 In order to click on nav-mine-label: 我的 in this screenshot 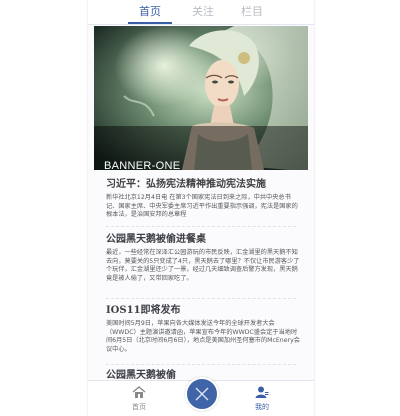, I will do `click(262, 407)`.